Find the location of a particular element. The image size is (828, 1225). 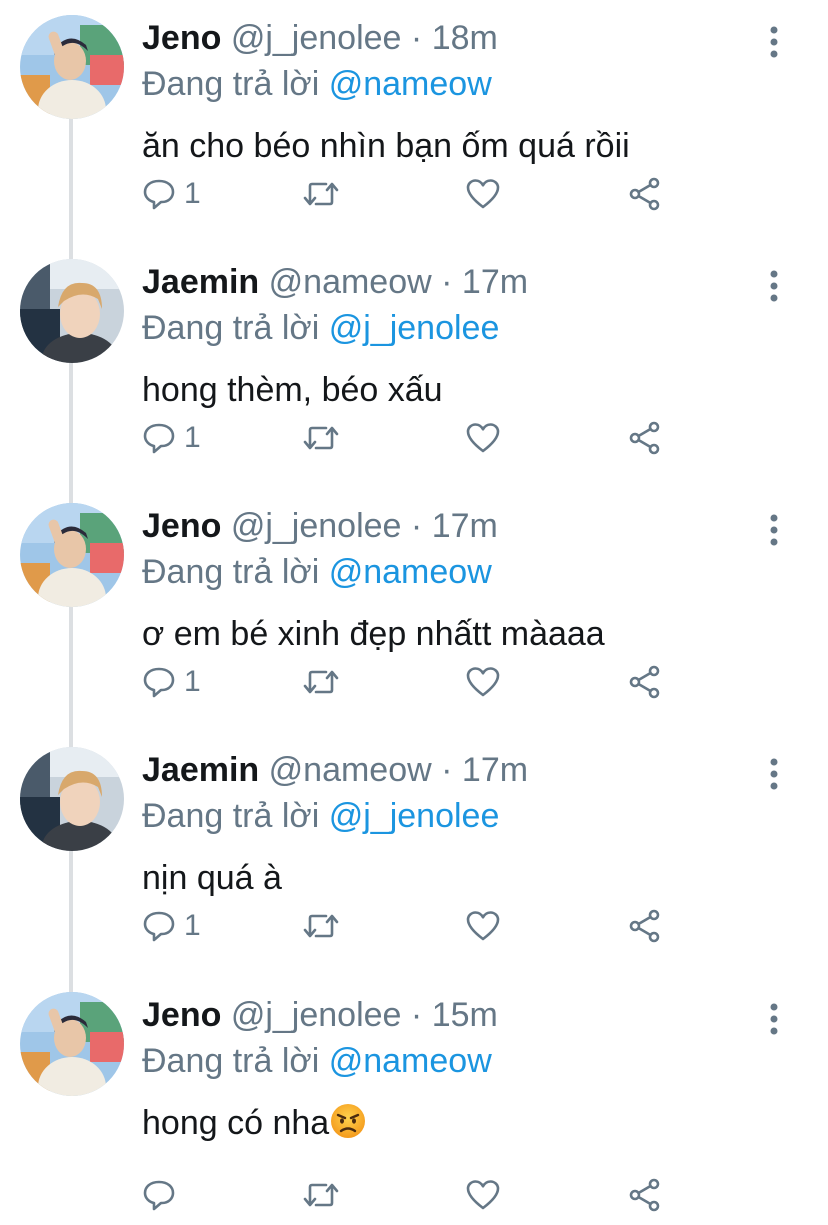

timestamp: 18m is located at coordinates (465, 38).